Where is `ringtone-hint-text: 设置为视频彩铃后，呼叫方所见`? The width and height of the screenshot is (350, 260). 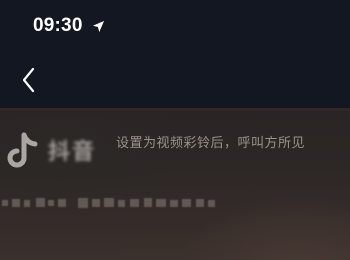 ringtone-hint-text: 设置为视频彩铃后，呼叫方所见 is located at coordinates (211, 143).